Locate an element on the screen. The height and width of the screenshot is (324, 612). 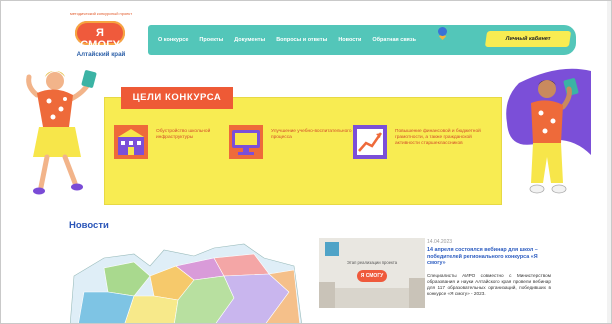
logo-region: Алтайский край is located at coordinates (101, 54).